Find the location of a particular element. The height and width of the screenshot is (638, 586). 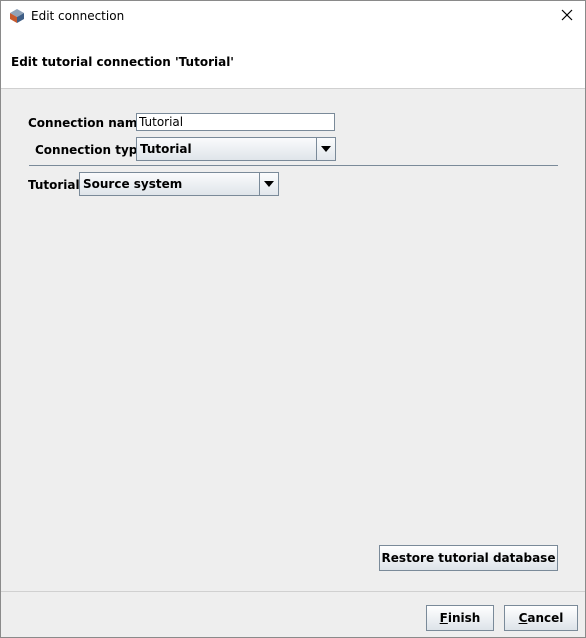

tutorial-dropdown: Source system is located at coordinates (179, 184).